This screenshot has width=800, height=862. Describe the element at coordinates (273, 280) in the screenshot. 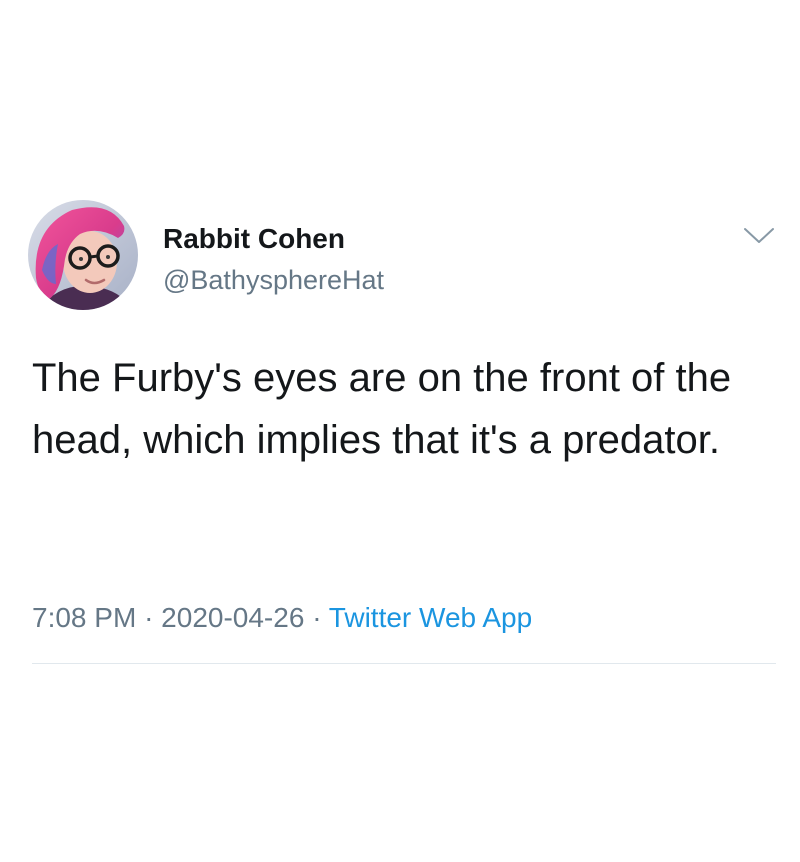

I see `author-handle: @BathysphereHat` at that location.